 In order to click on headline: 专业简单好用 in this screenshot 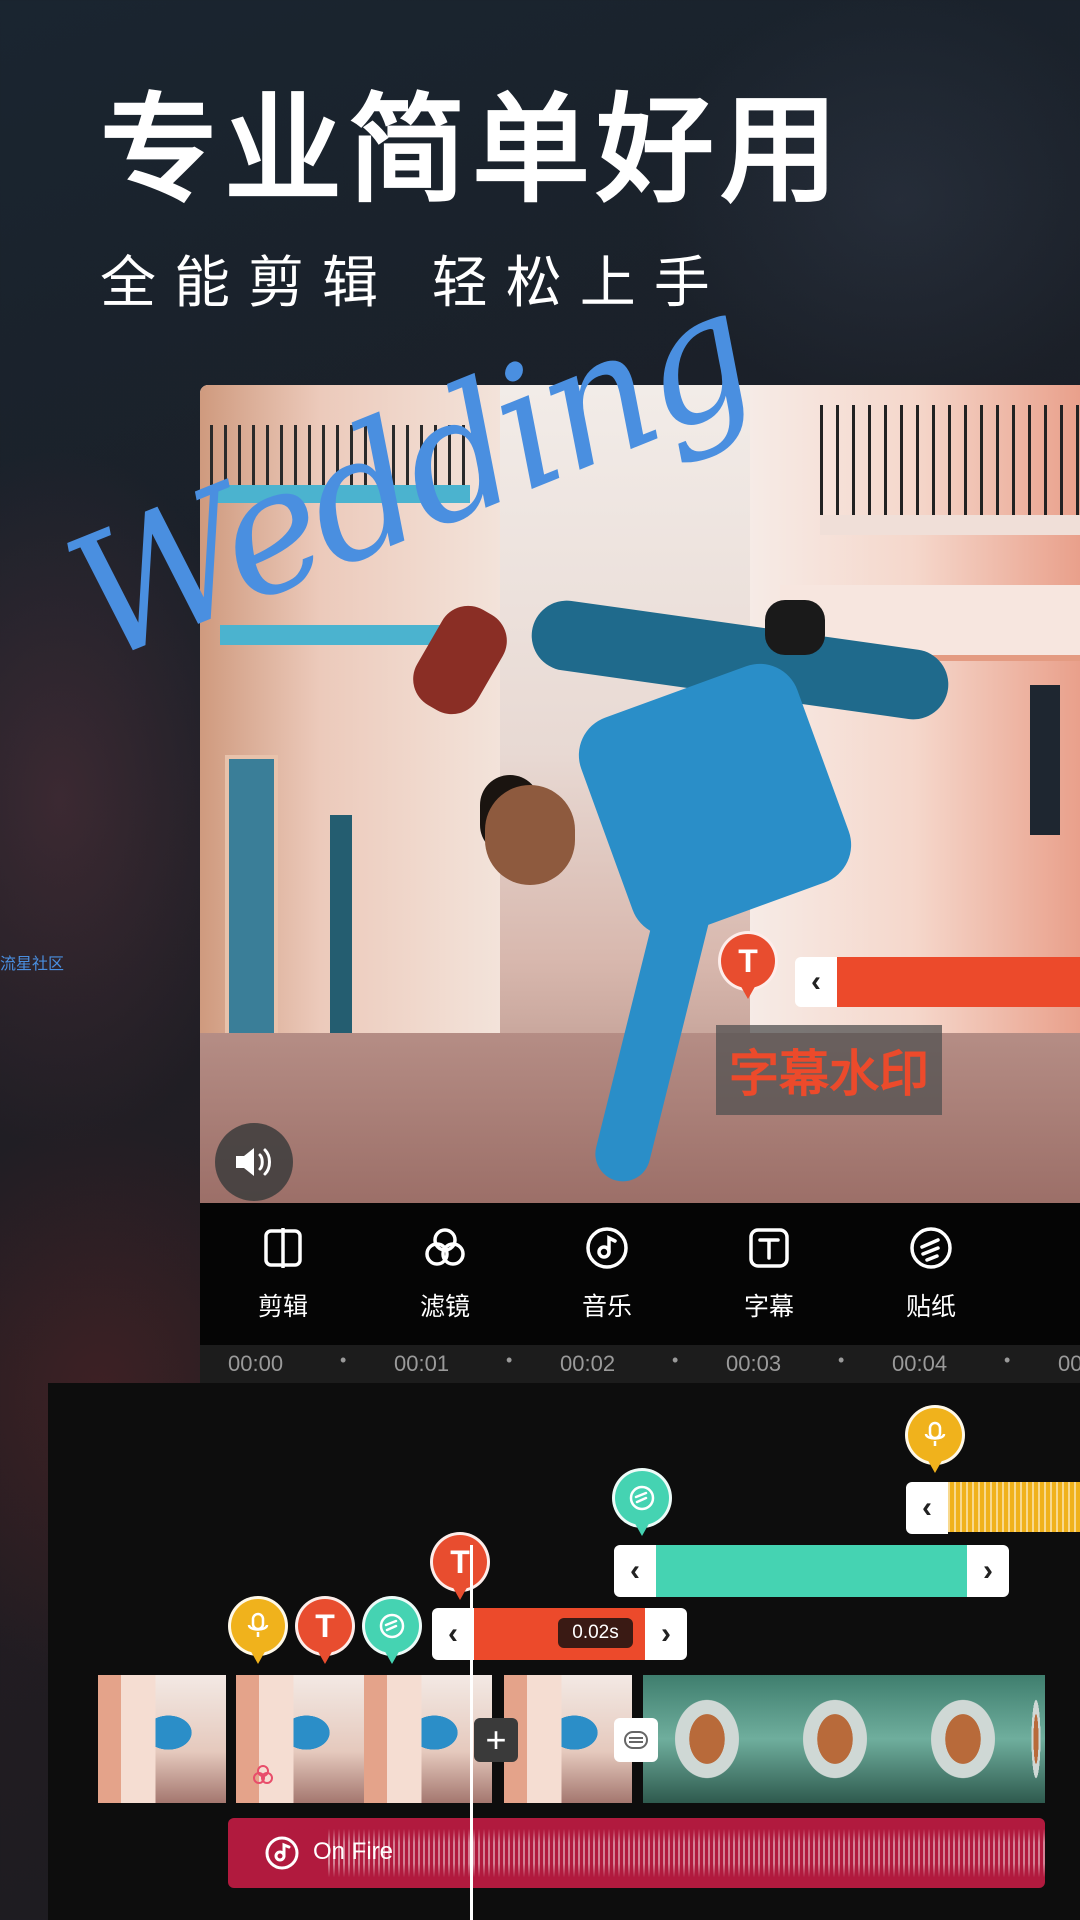, I will do `click(472, 150)`.